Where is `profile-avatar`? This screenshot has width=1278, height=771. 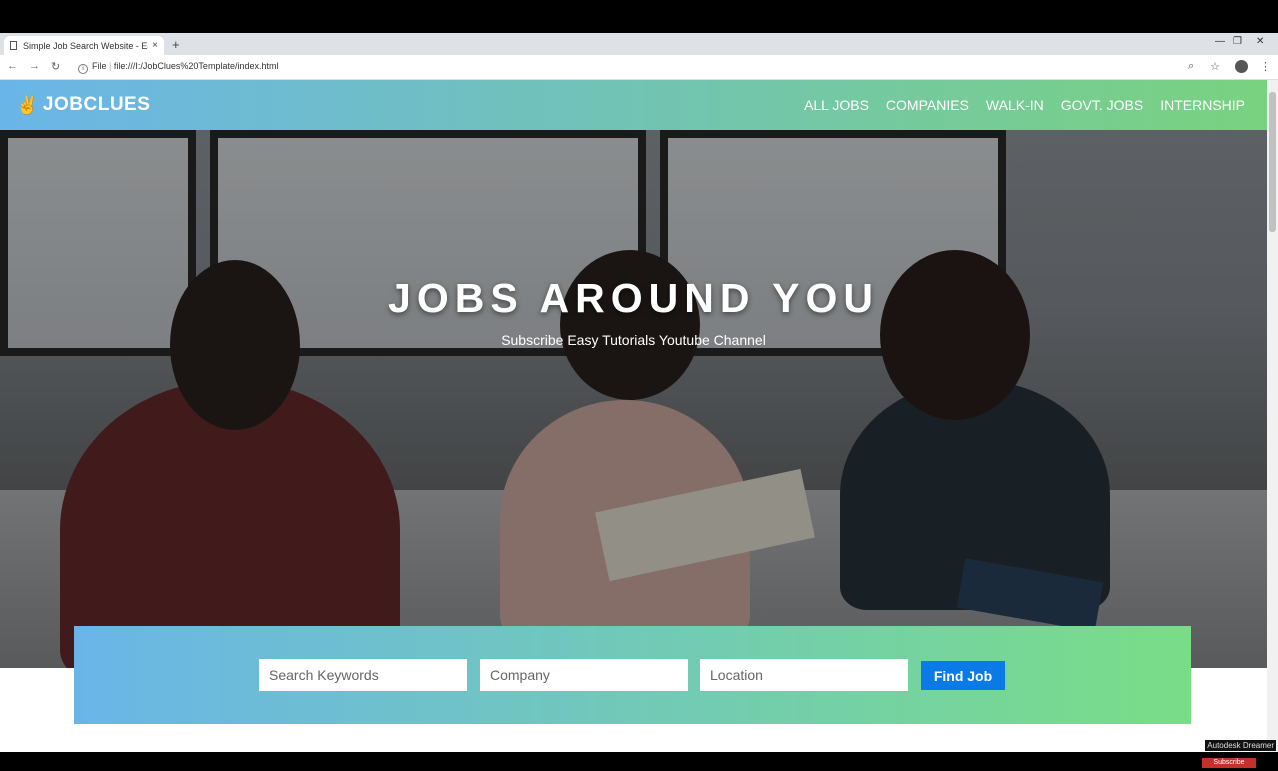 profile-avatar is located at coordinates (1241, 66).